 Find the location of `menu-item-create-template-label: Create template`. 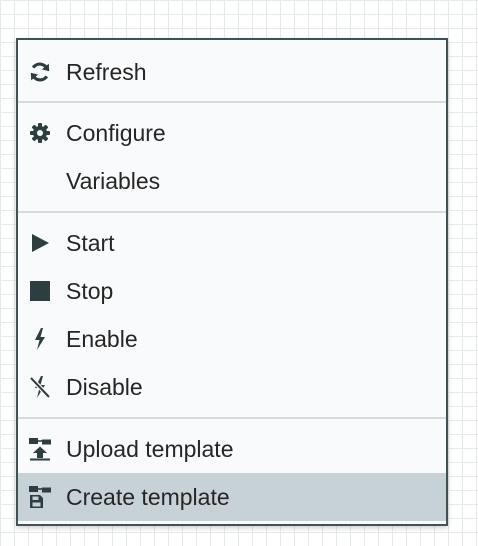

menu-item-create-template-label: Create template is located at coordinates (148, 497).